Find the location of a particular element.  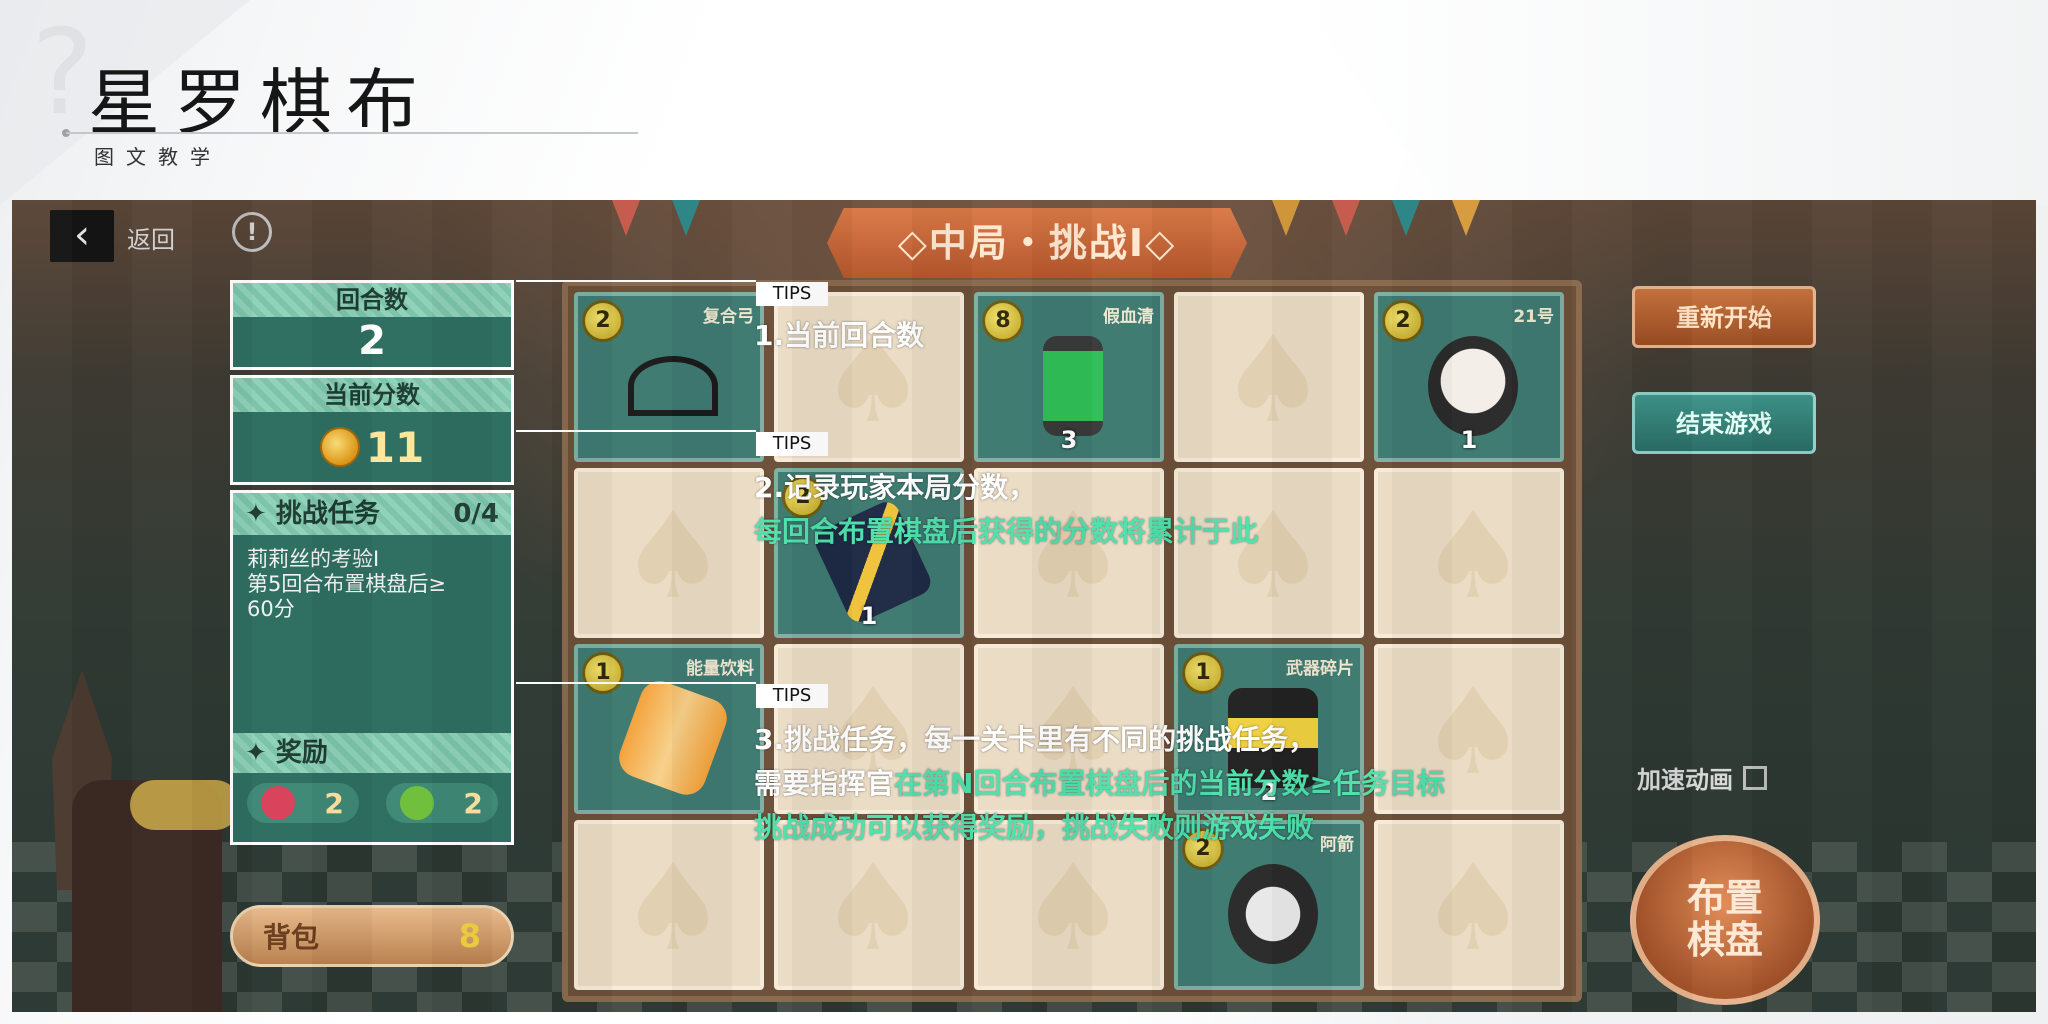

task-description: 莉莉丝的考验Ⅰ 第5回合布置棋盘后≥ 60分 is located at coordinates (346, 584).